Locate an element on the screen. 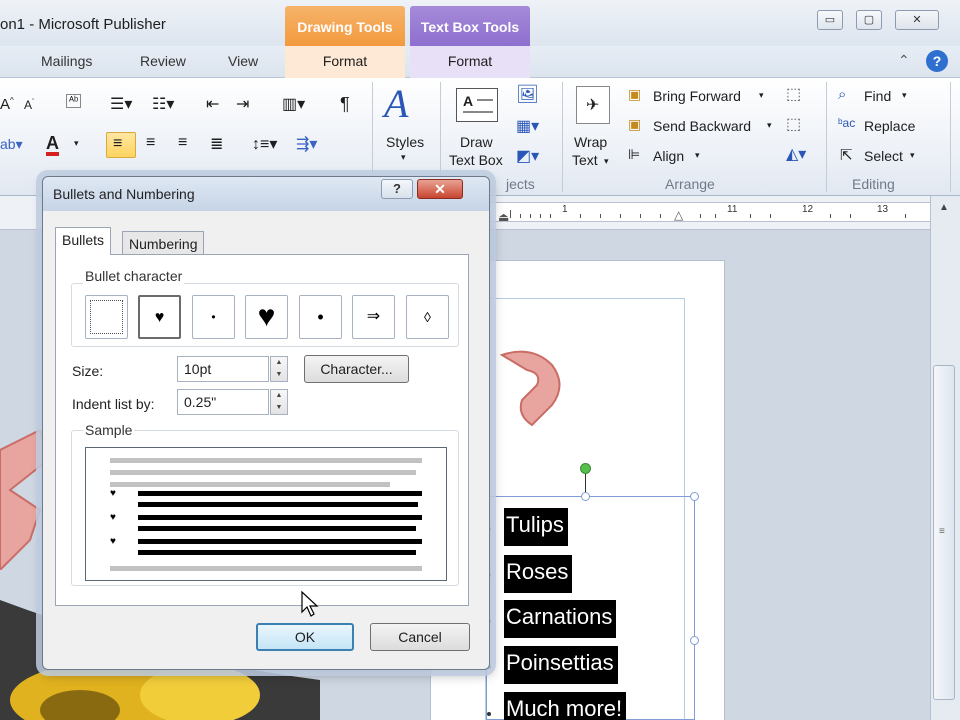  ruler-number: 11 is located at coordinates (732, 209).